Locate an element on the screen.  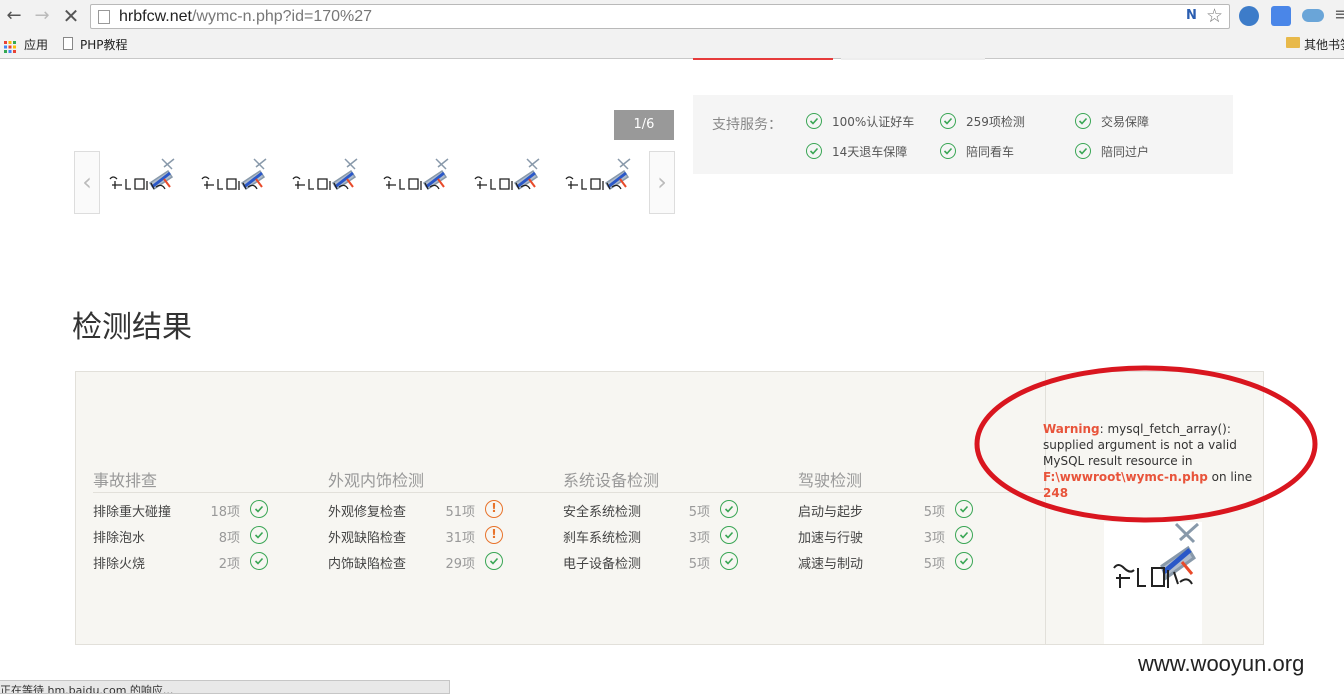
cloud-extension-icon is located at coordinates (1313, 15).